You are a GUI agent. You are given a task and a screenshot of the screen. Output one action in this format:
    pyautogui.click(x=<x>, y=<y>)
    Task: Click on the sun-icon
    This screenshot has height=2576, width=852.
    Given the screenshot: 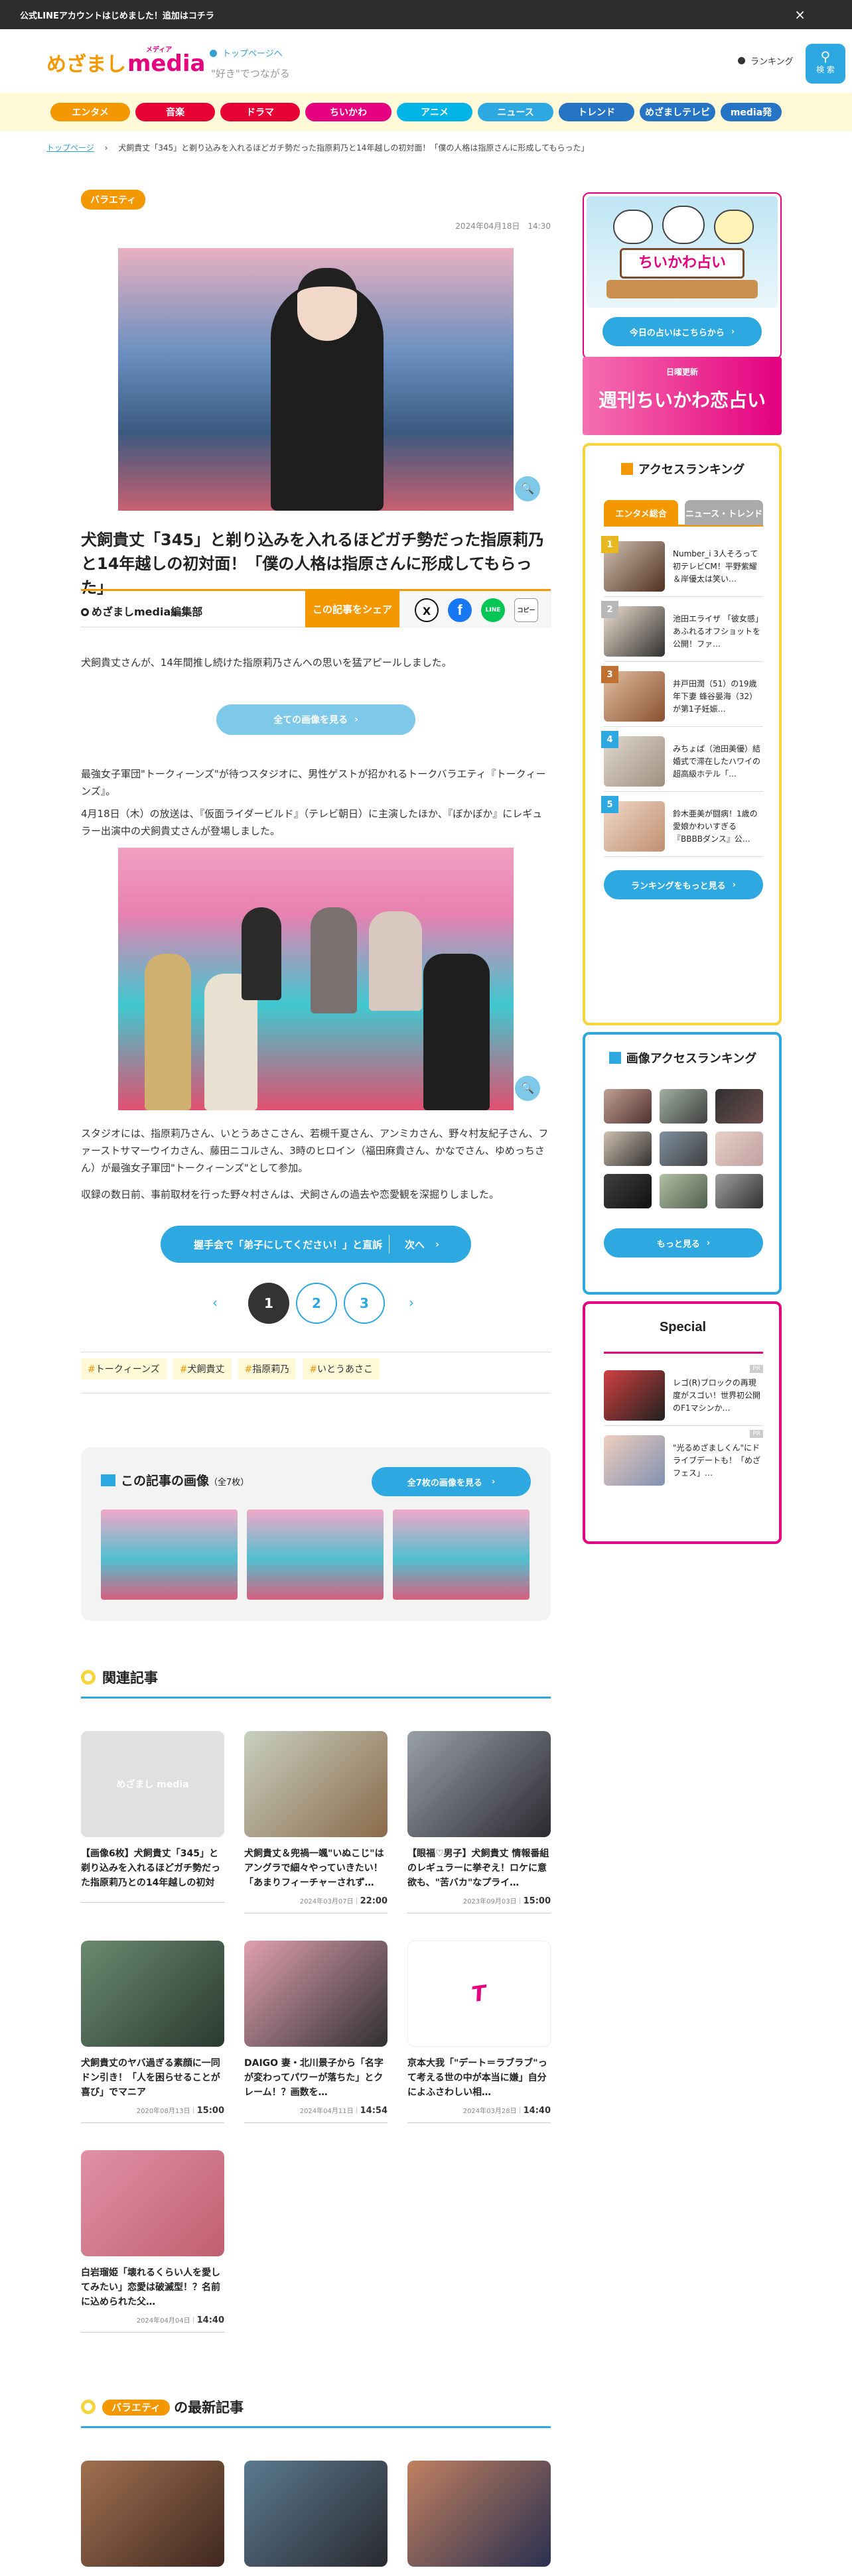 What is the action you would take?
    pyautogui.click(x=88, y=2407)
    